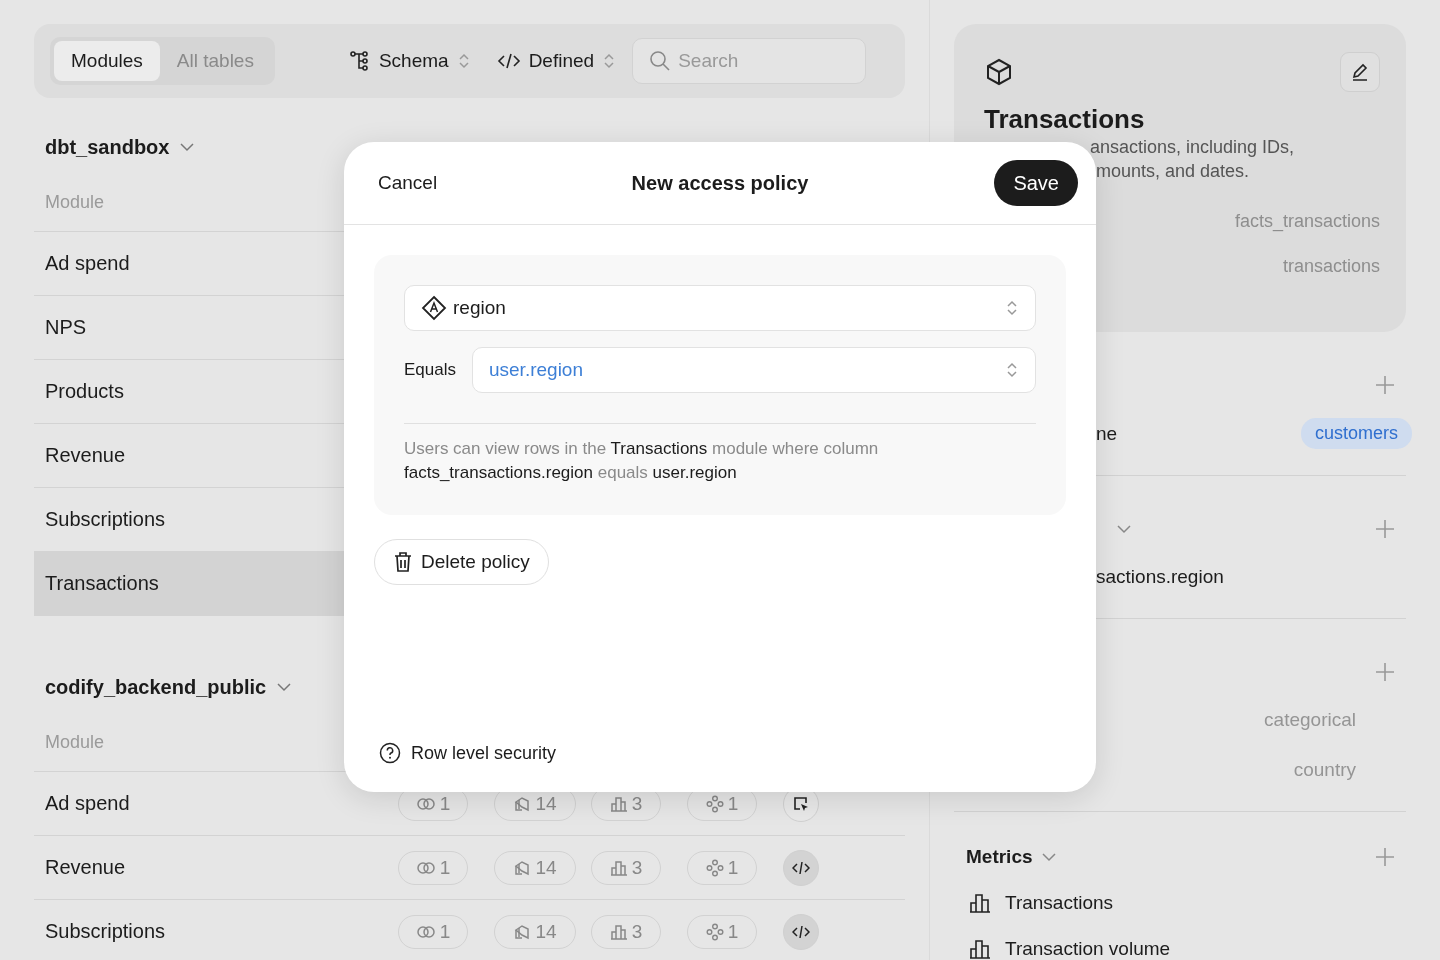 The height and width of the screenshot is (960, 1440). I want to click on field-value: country, so click(1324, 770).